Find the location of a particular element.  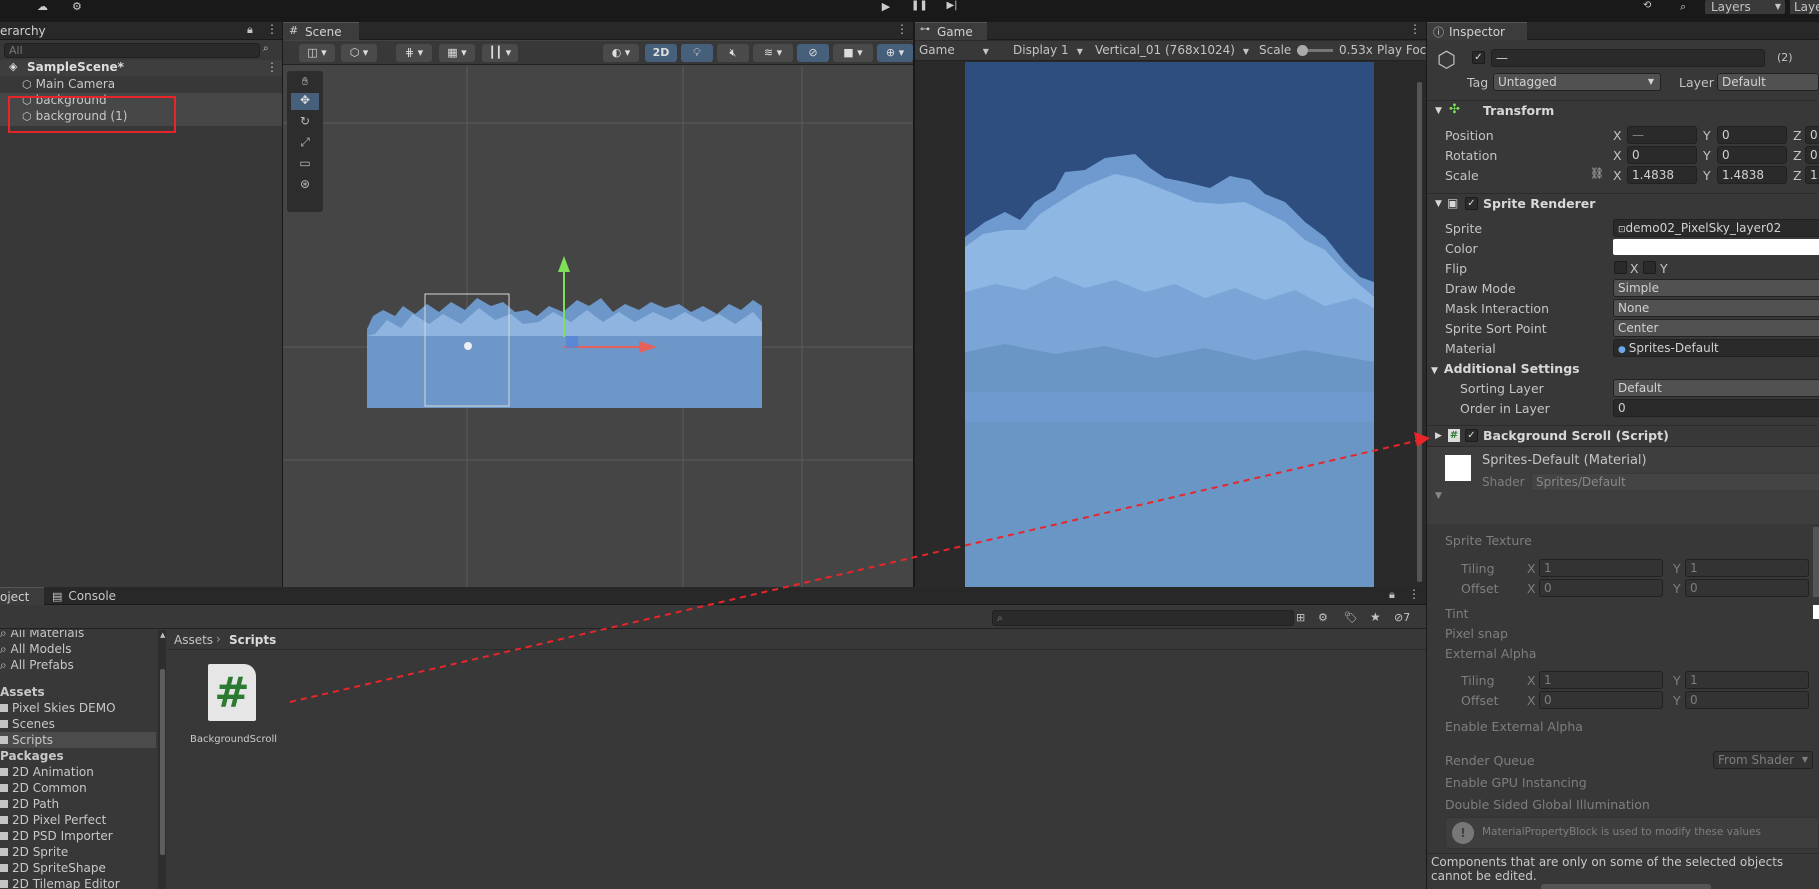

transform-header: ▼ ✣ Transform is located at coordinates (1622, 110).